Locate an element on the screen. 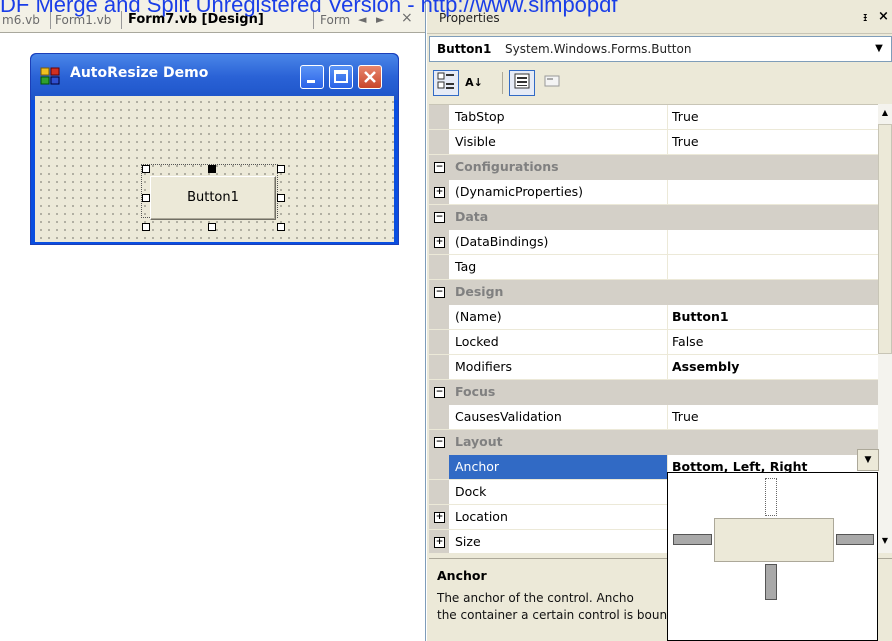  property-name: (DataBindings) is located at coordinates (502, 241).